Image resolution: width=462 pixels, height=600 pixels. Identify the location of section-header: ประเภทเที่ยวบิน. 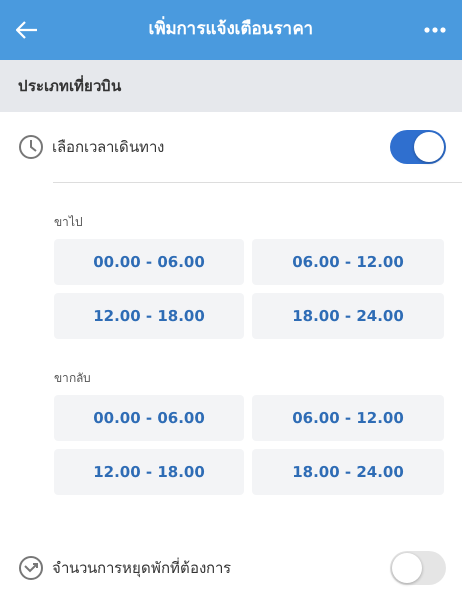
(231, 86).